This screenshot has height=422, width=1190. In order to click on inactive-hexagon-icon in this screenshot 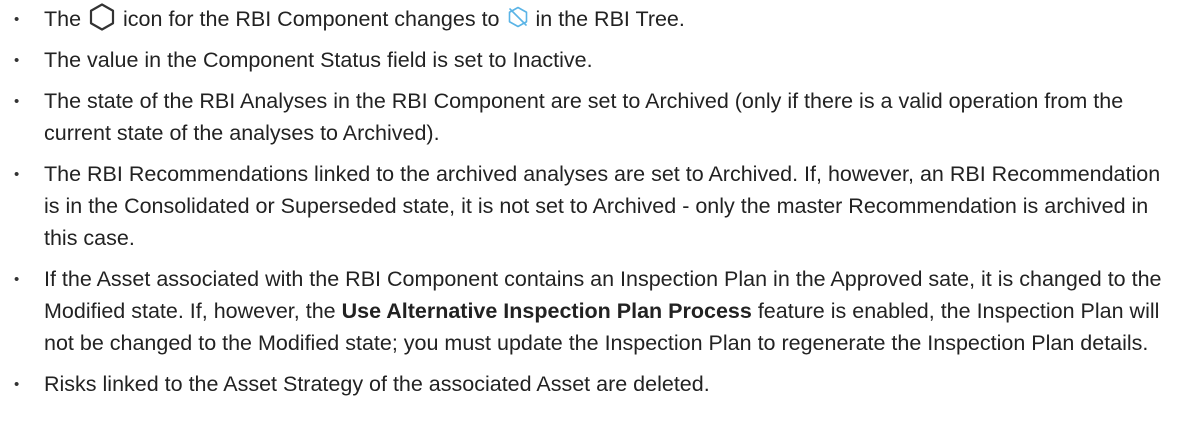, I will do `click(518, 17)`.